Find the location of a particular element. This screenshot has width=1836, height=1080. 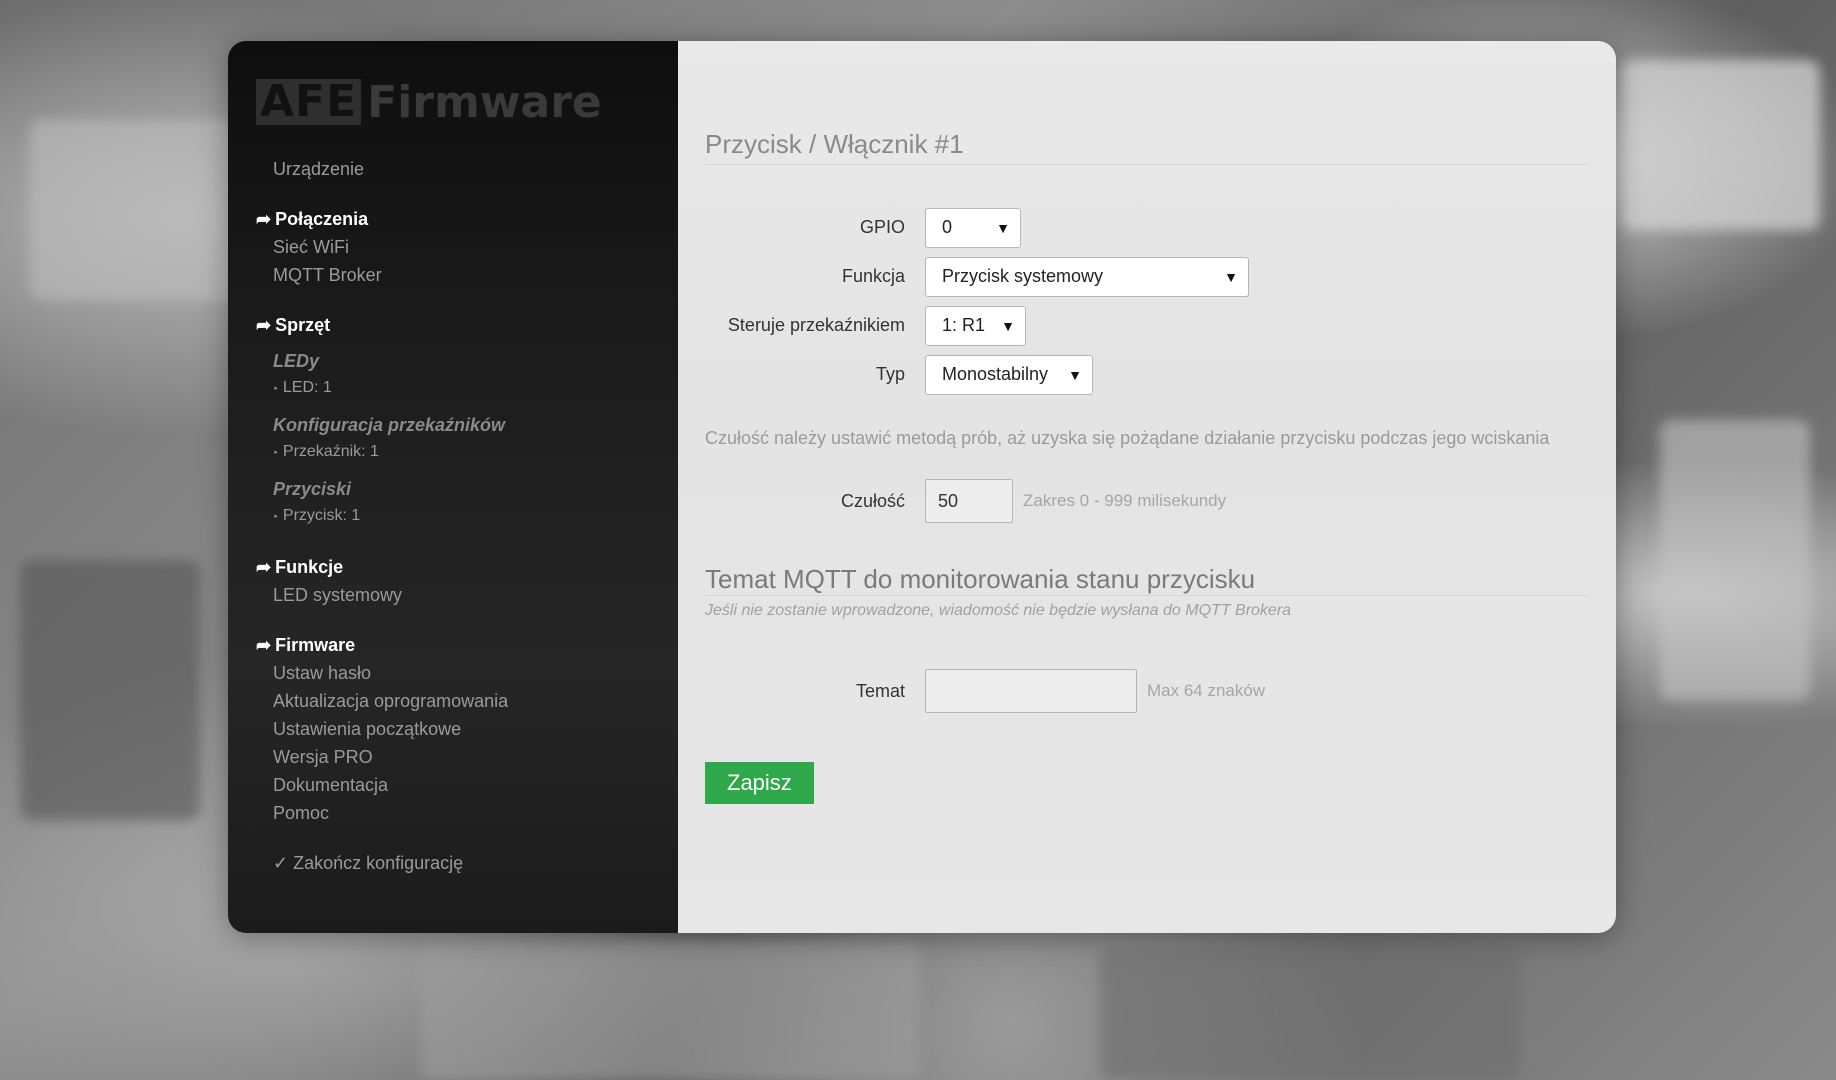

function-row: Funkcja Przycisk systemowy ▼ is located at coordinates (1147, 276).